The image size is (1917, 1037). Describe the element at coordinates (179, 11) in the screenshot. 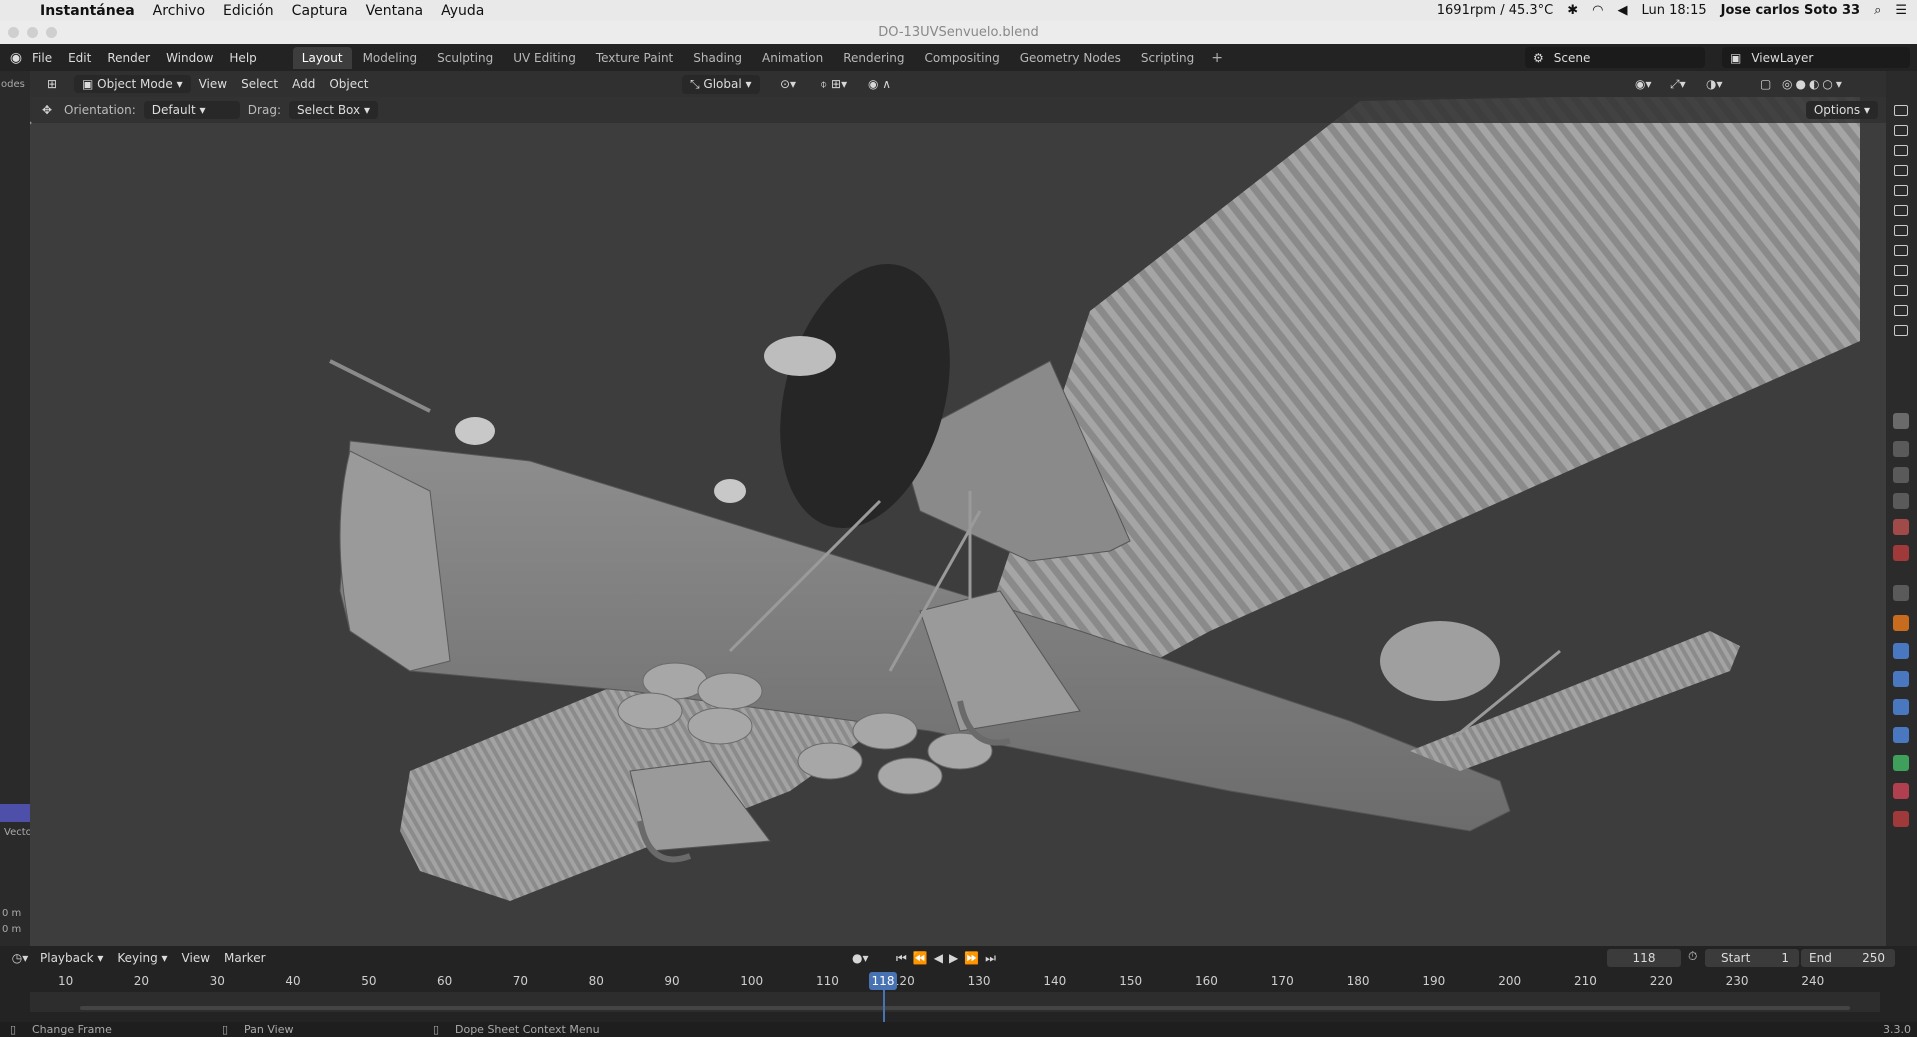

I see `mac-menu-archivo: Archivo` at that location.